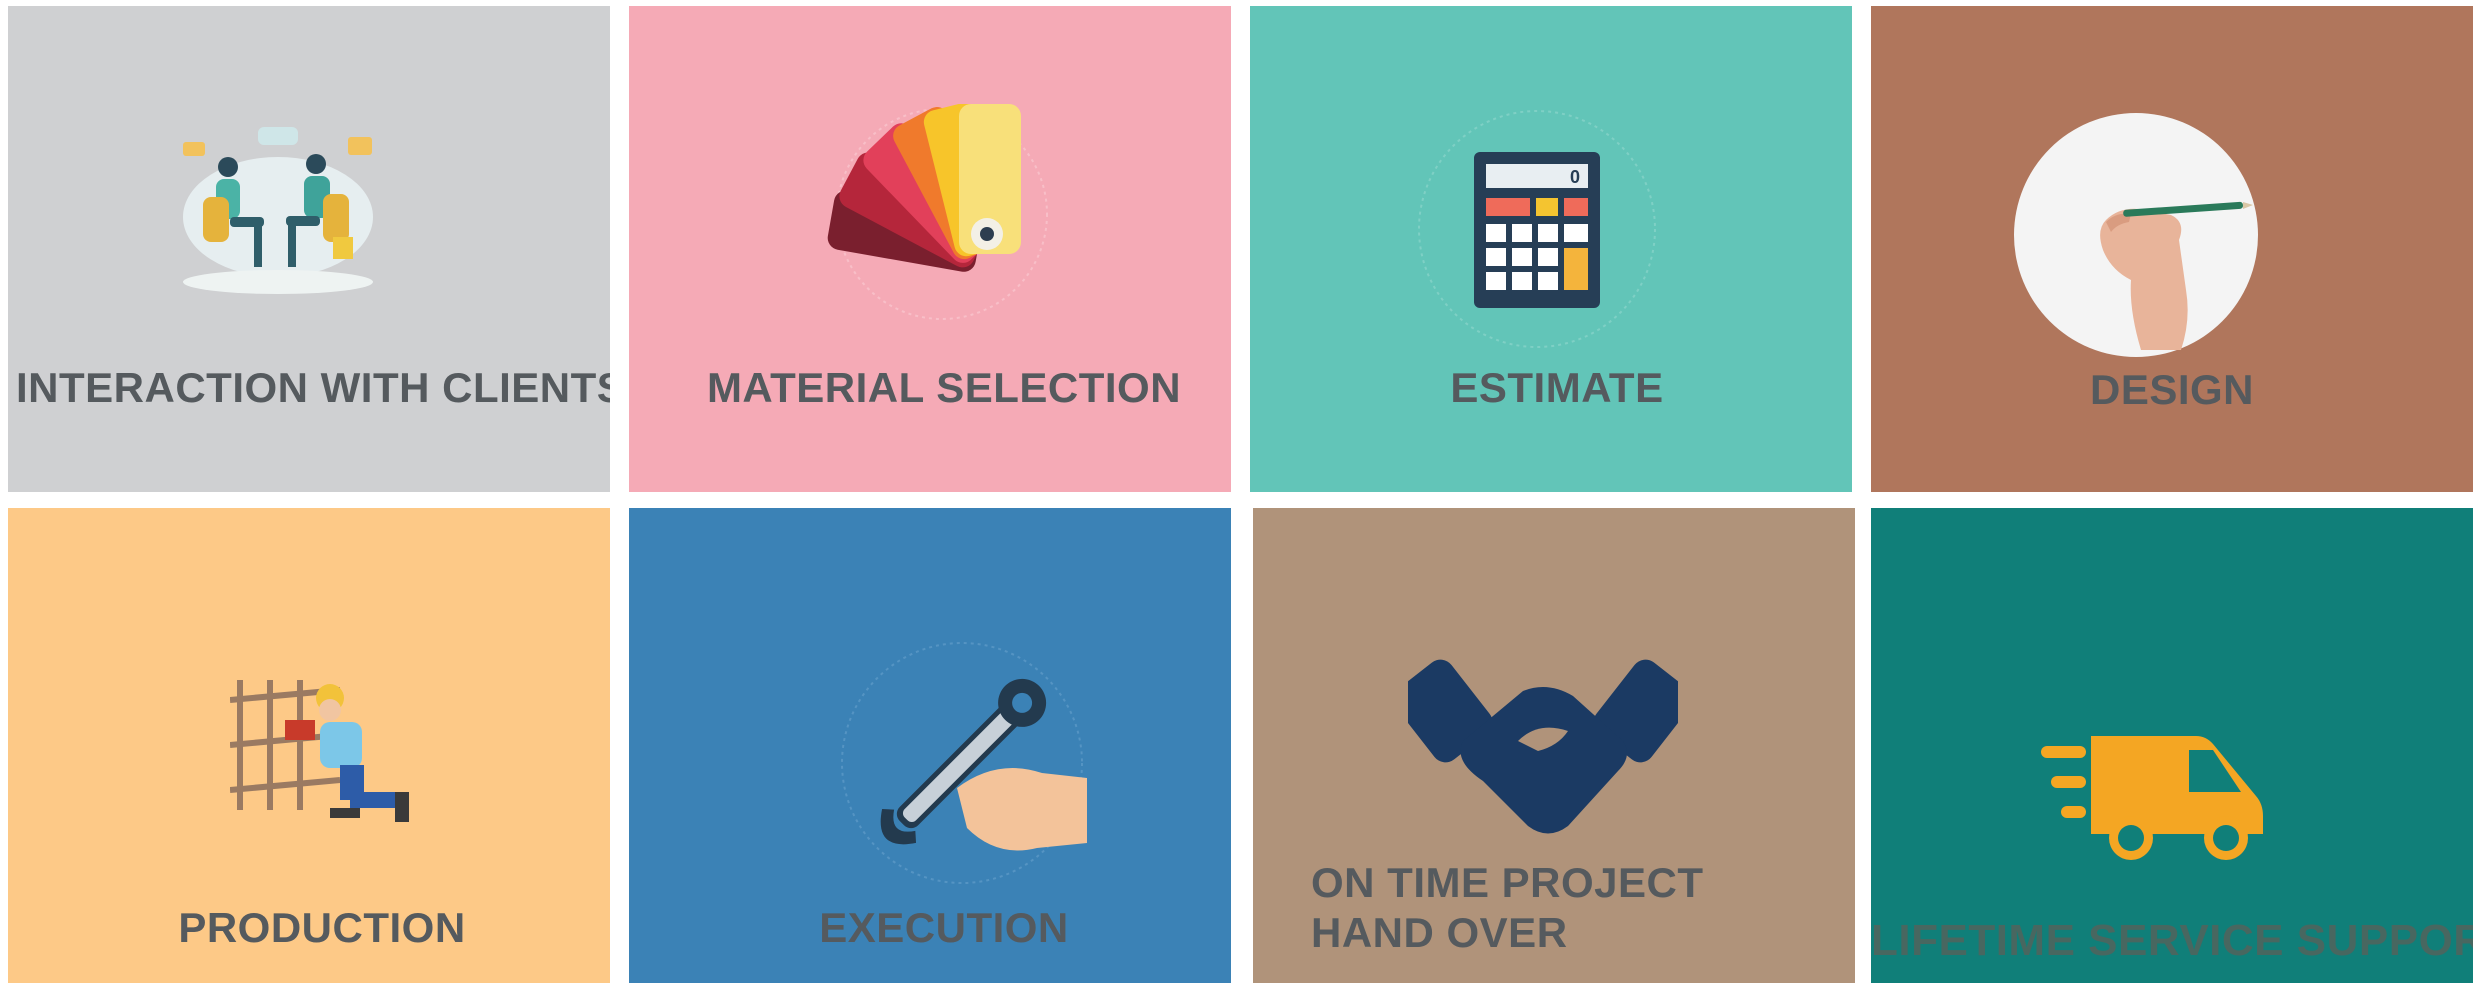 The width and height of the screenshot is (2480, 983). I want to click on hand-drawing-icon, so click(2136, 235).